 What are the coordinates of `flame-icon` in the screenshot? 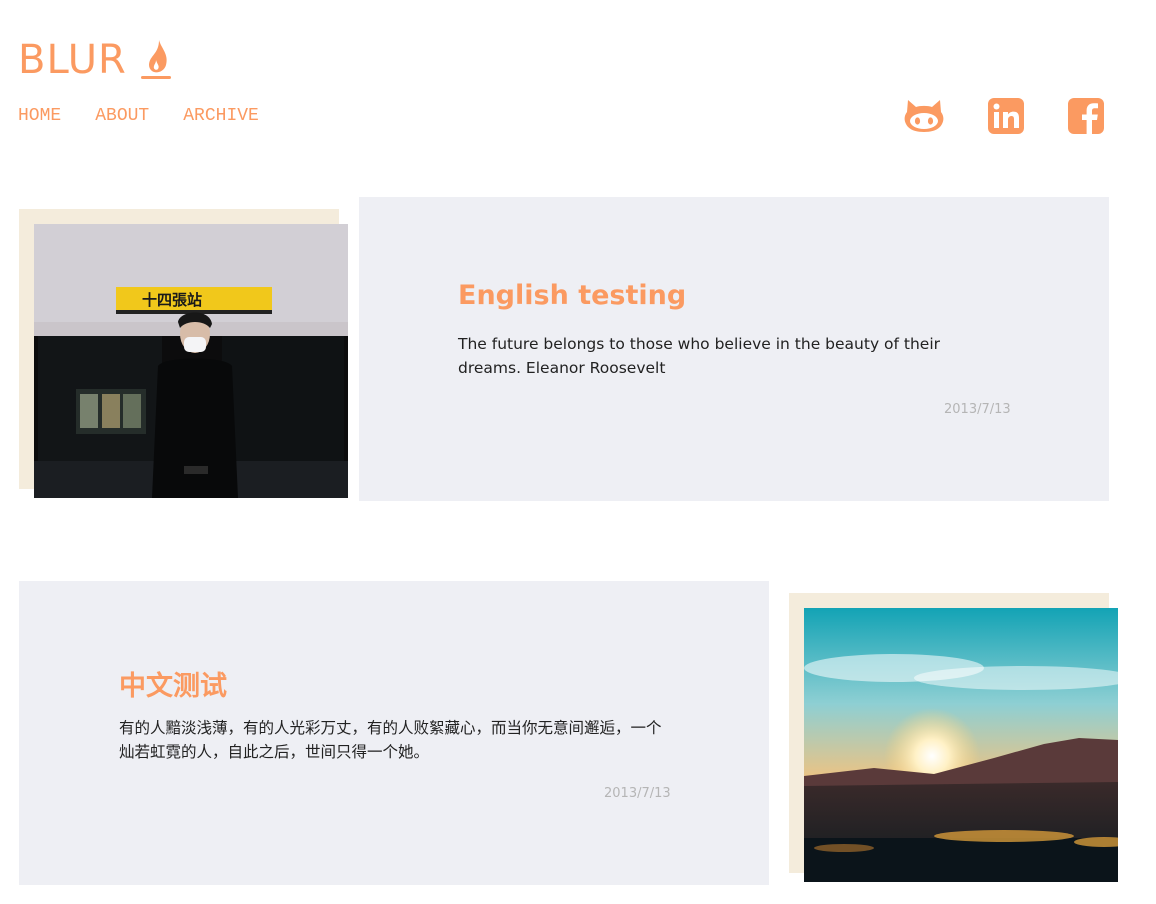 It's located at (155, 59).